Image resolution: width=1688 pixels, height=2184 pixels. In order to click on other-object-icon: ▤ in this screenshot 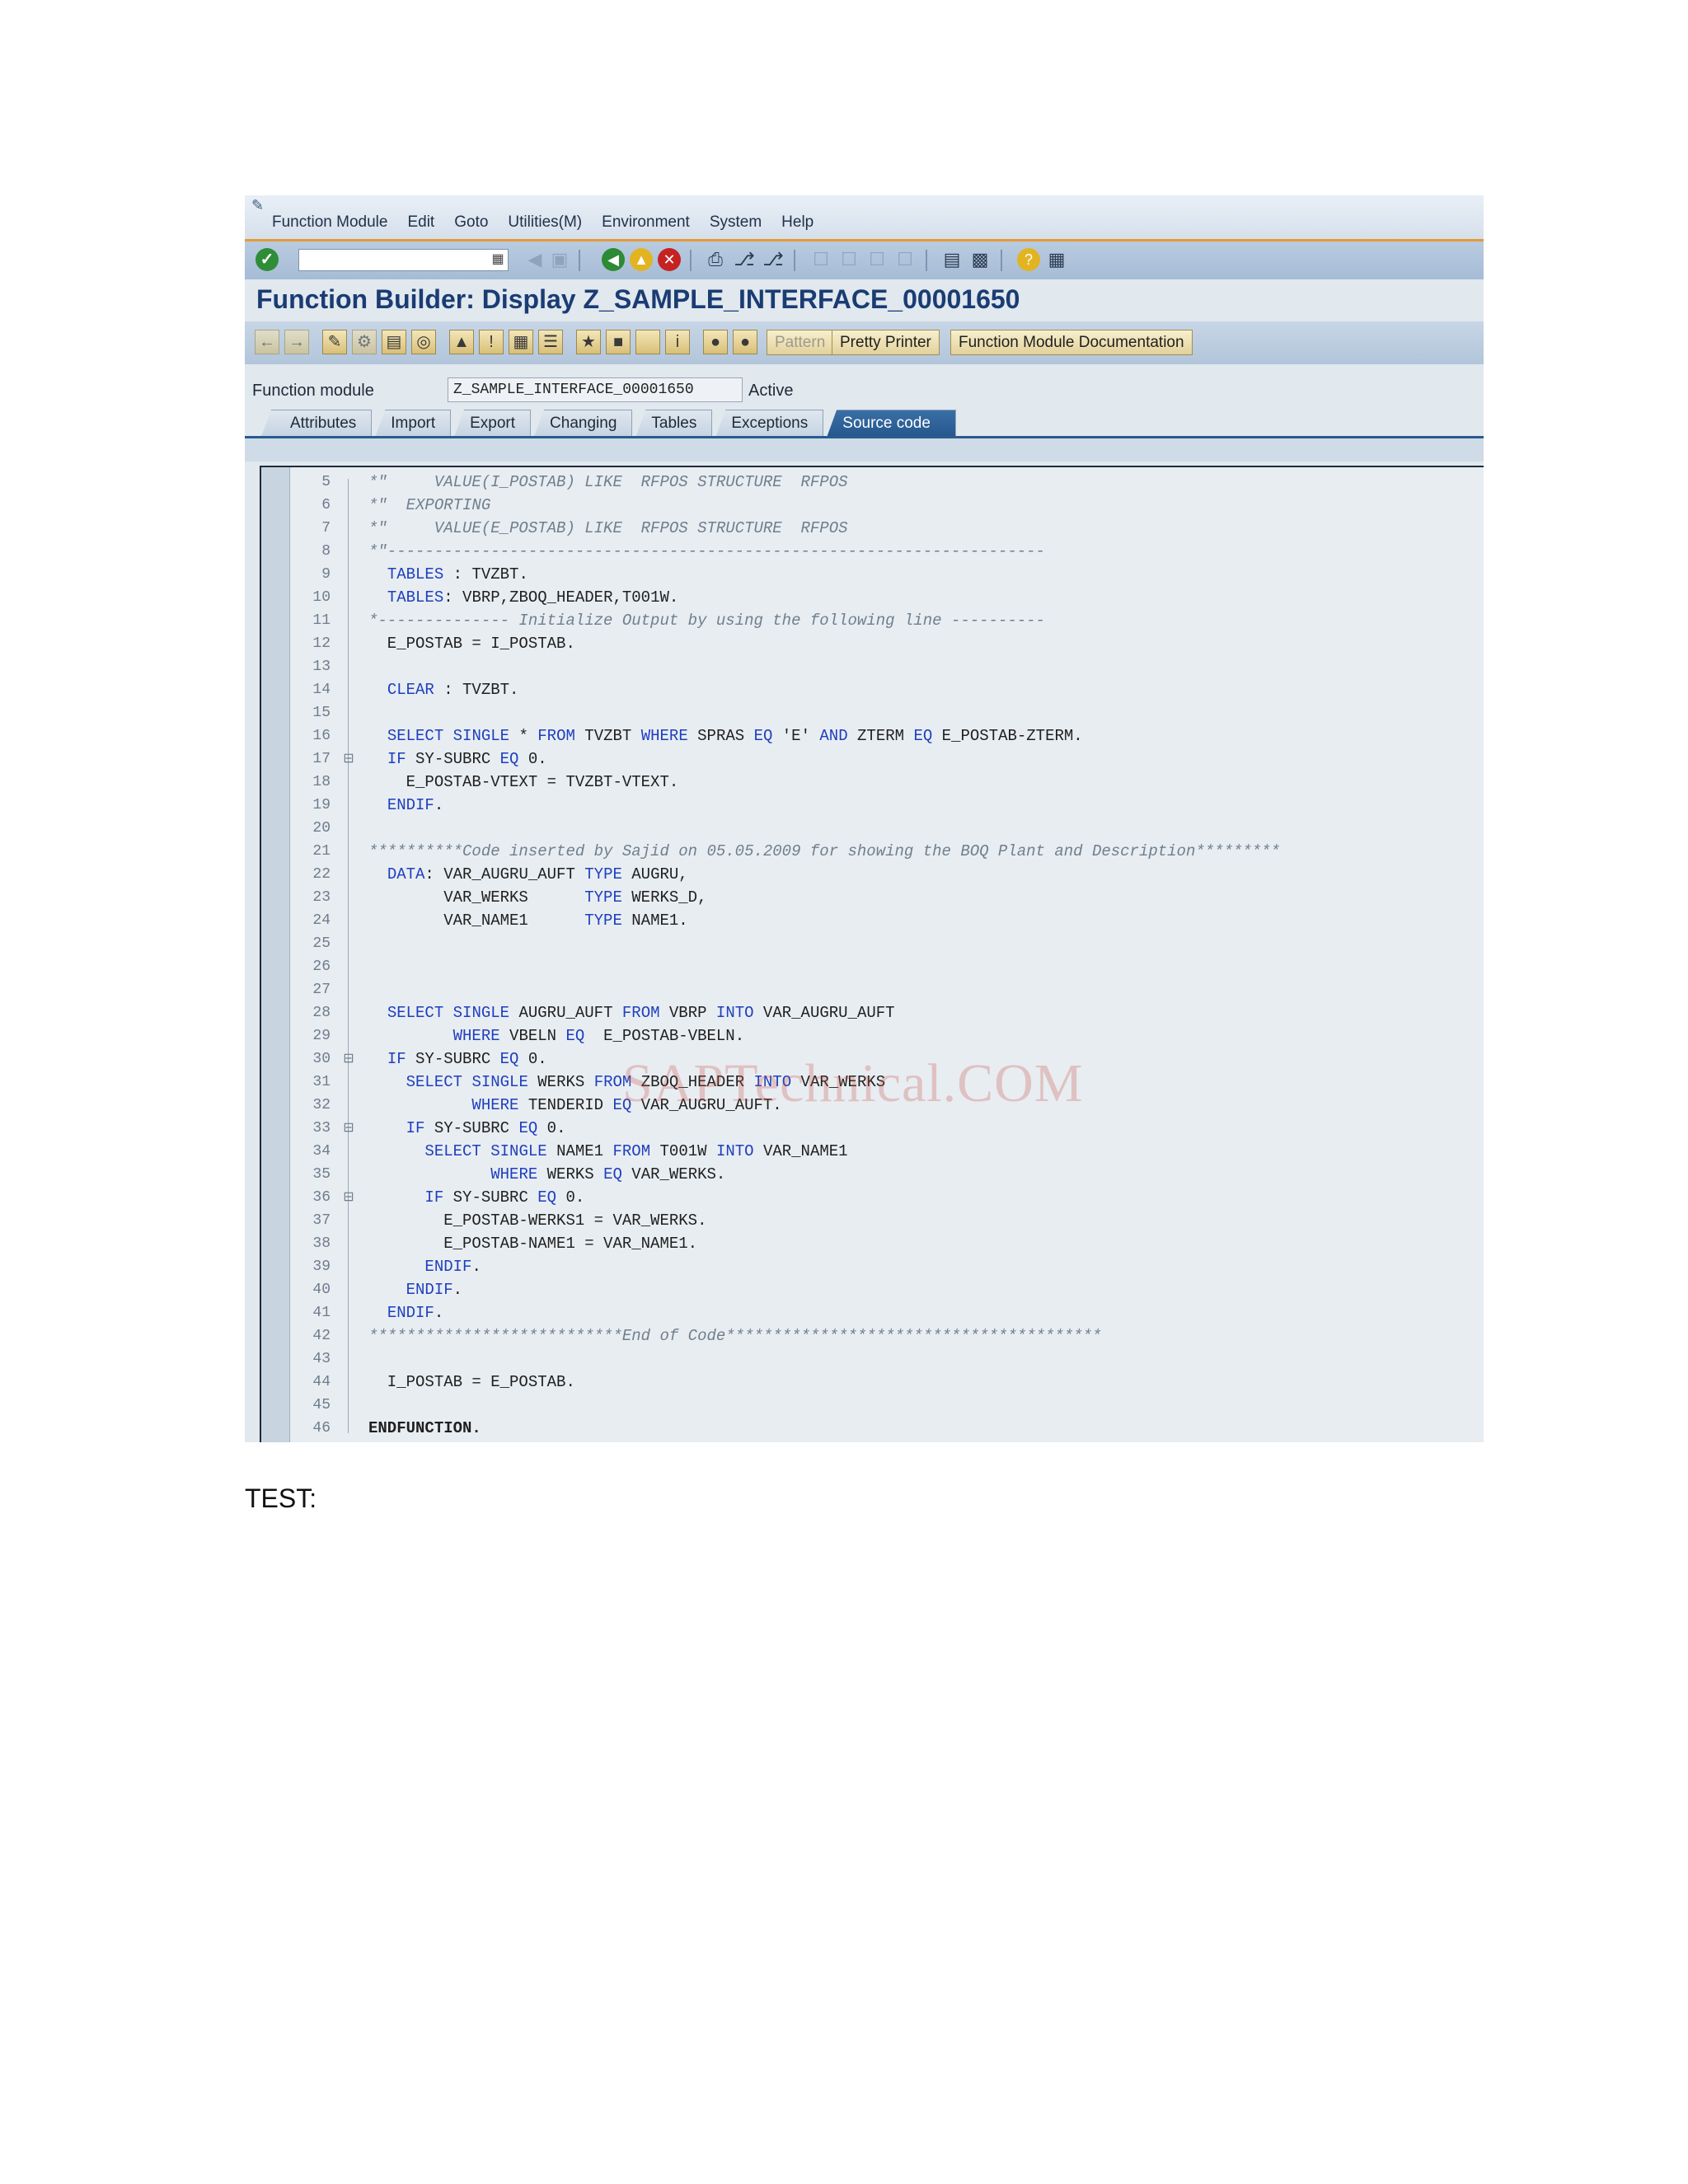, I will do `click(394, 342)`.